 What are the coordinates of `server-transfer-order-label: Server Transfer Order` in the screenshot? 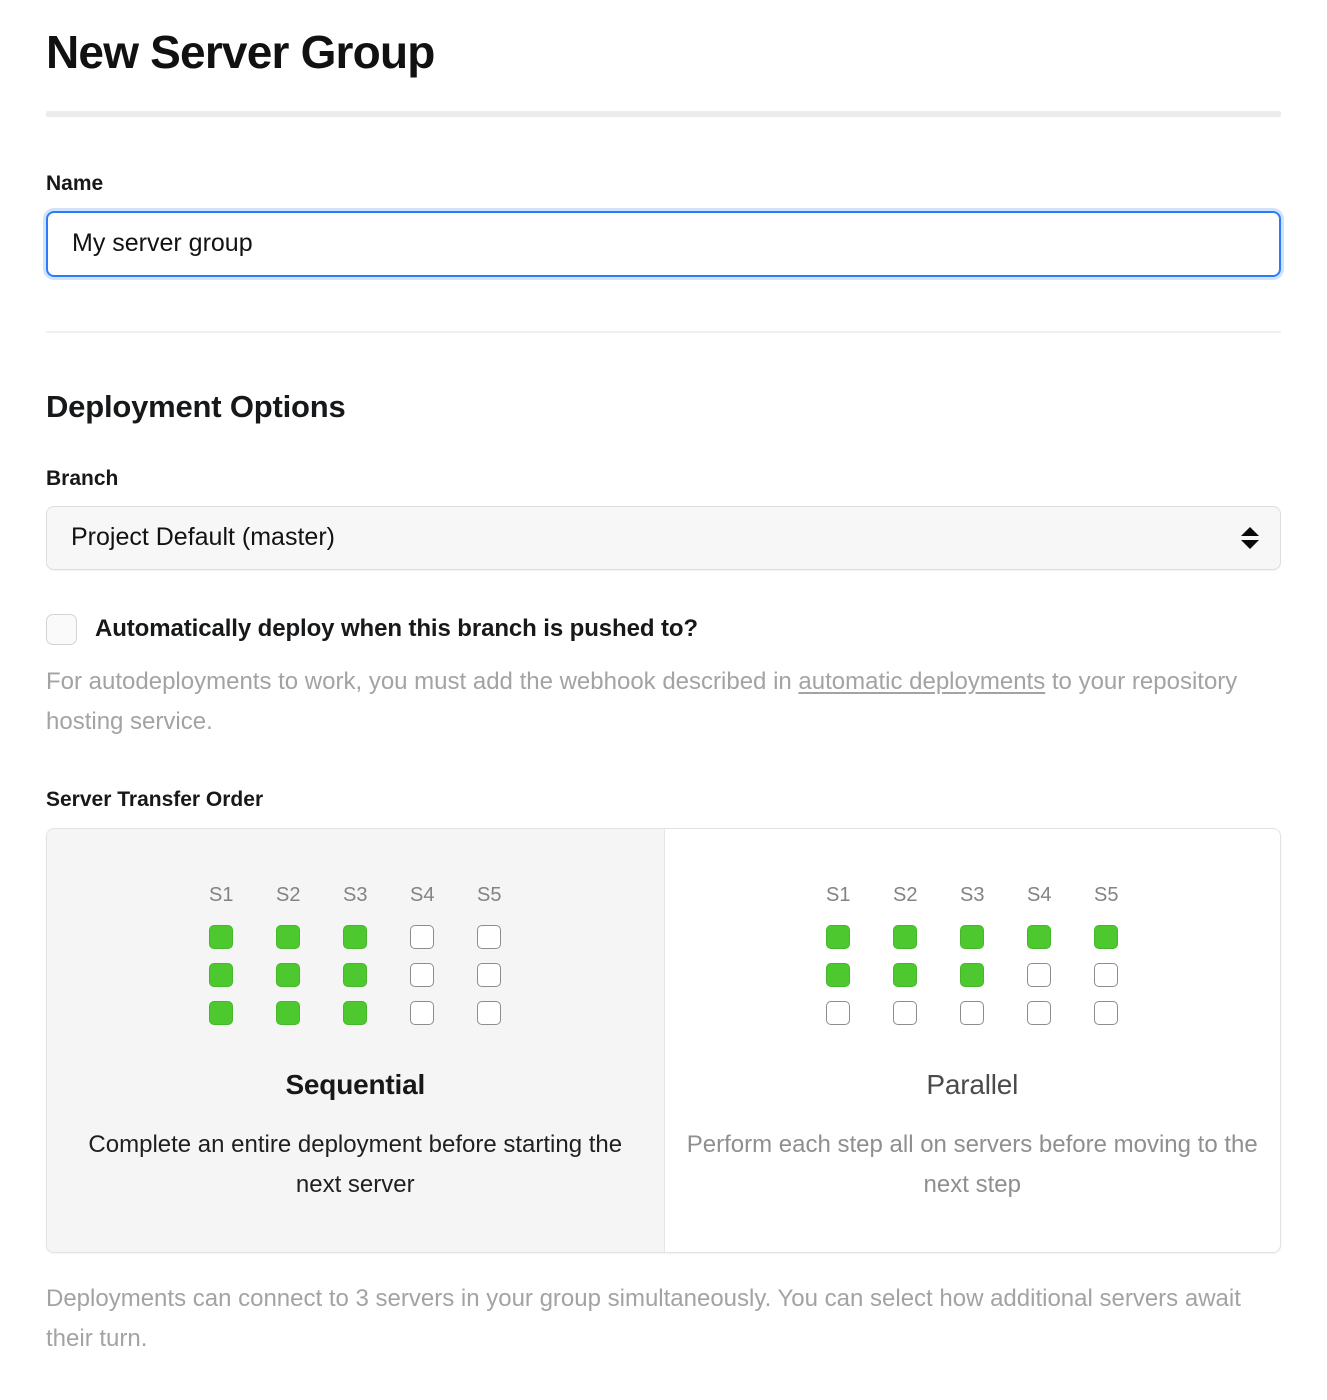 It's located at (155, 799).